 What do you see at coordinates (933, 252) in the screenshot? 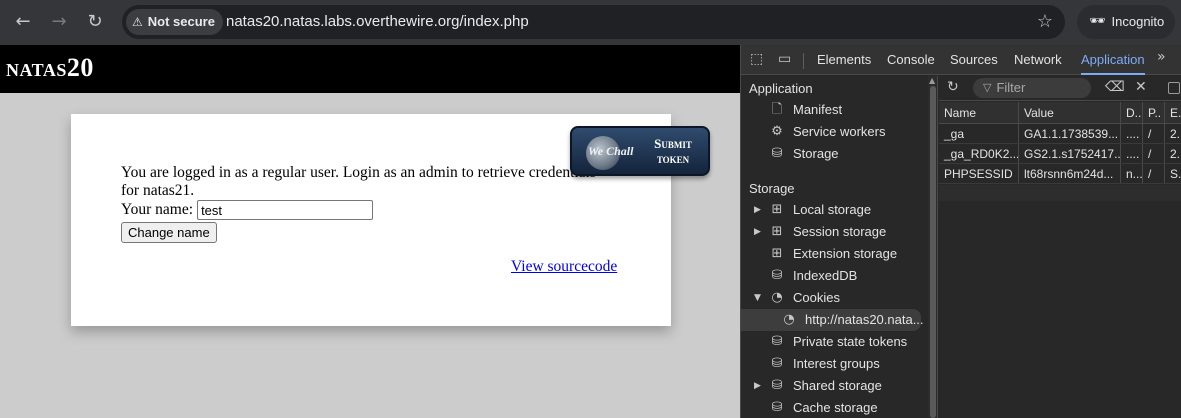
I see `scrollbar-thumb` at bounding box center [933, 252].